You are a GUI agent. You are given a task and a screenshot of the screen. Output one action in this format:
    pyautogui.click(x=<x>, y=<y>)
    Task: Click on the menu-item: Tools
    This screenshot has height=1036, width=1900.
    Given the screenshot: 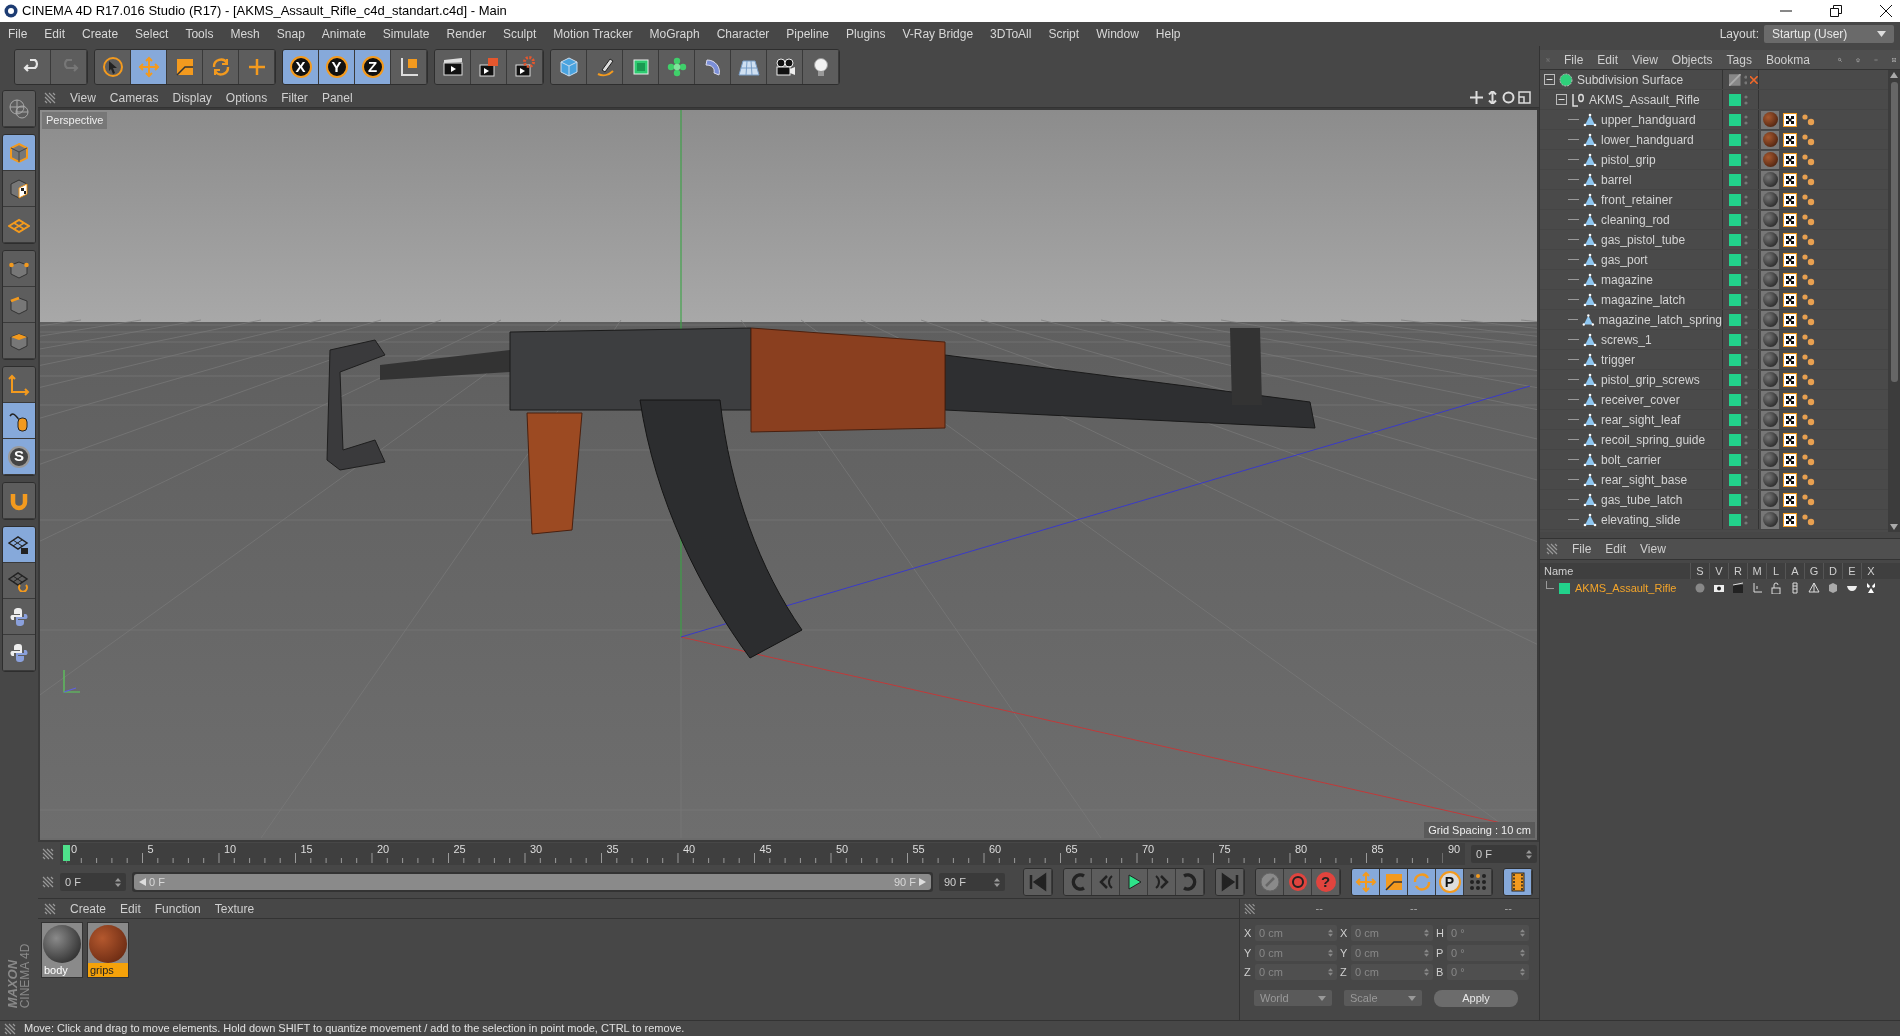 What is the action you would take?
    pyautogui.click(x=199, y=34)
    